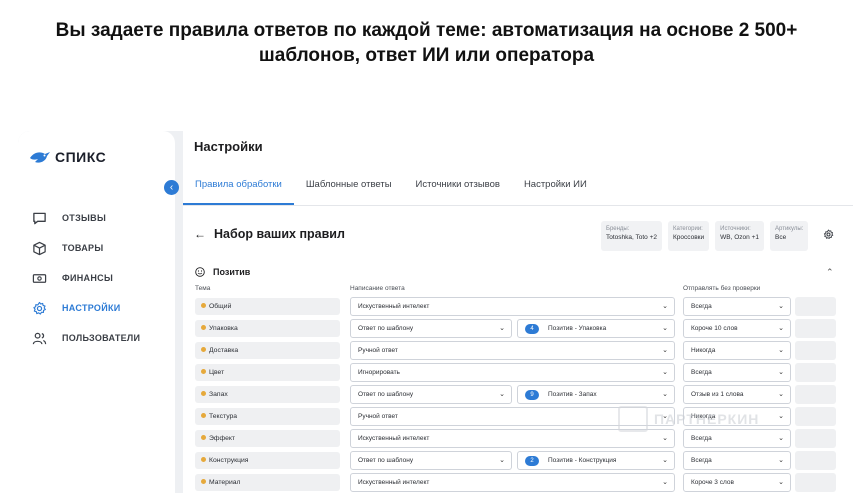  I want to click on template-select: 9 Позитив - Запах ⌄, so click(596, 394).